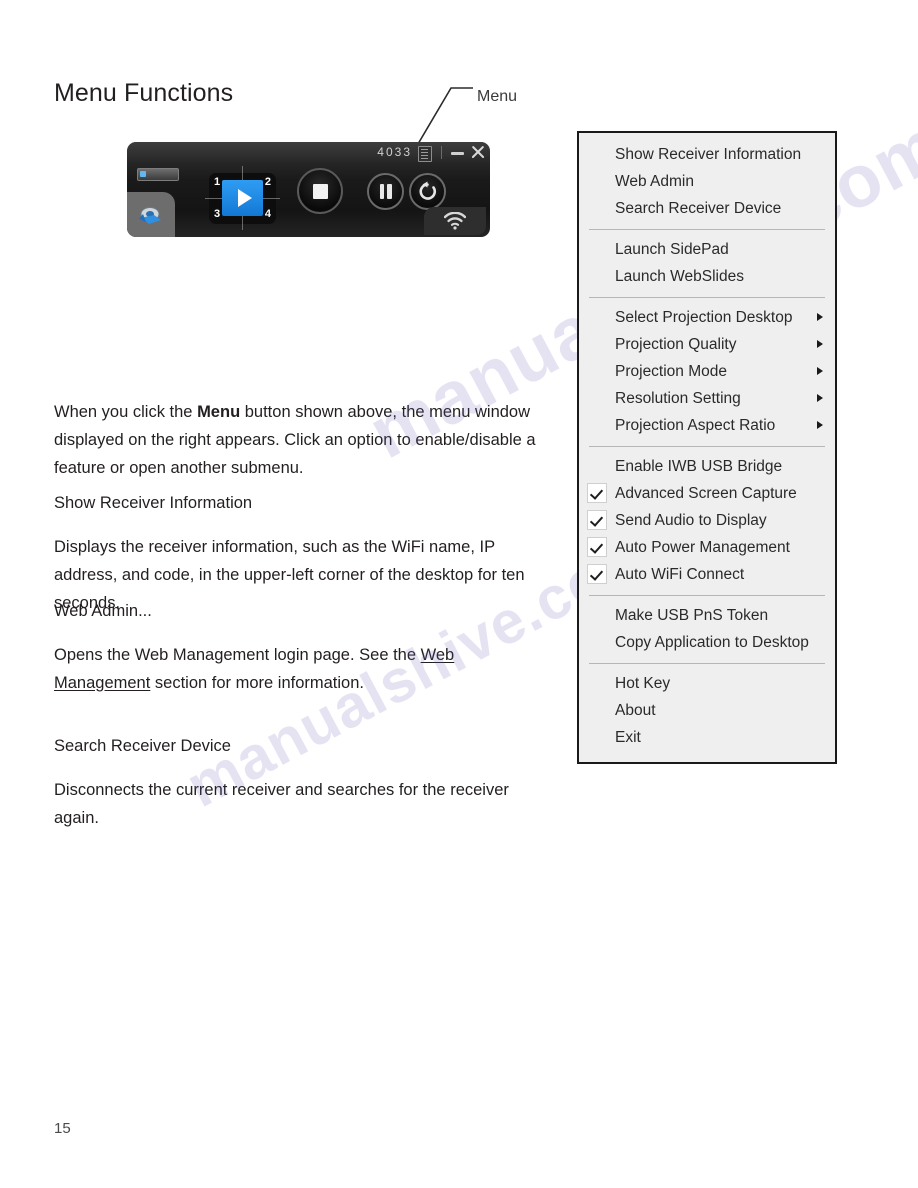 The image size is (918, 1188). Describe the element at coordinates (702, 547) in the screenshot. I see `menu-item-label: Auto Power Management` at that location.